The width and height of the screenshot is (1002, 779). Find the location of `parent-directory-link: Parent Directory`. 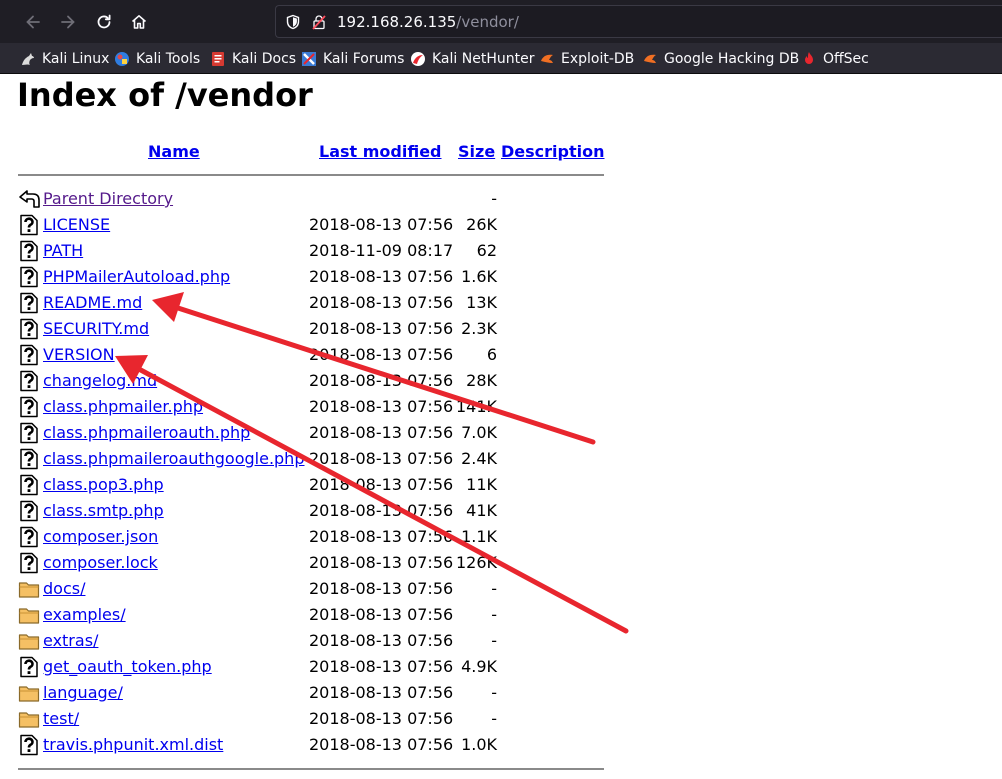

parent-directory-link: Parent Directory is located at coordinates (108, 198).